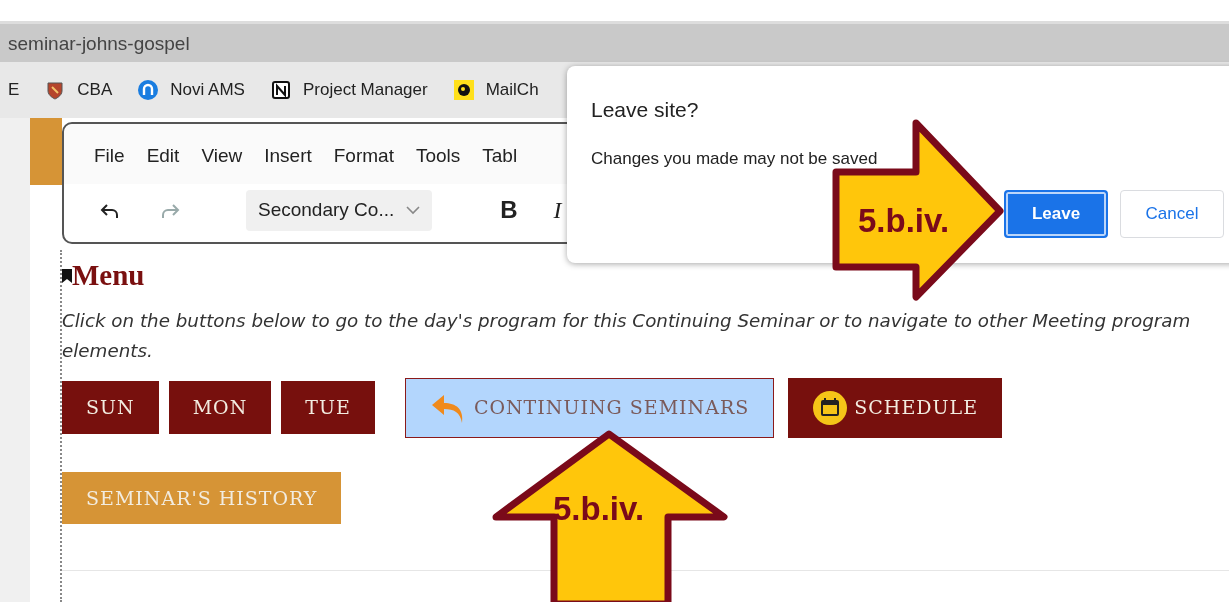 The width and height of the screenshot is (1229, 602). Describe the element at coordinates (163, 163) in the screenshot. I see `menu-item: Edit` at that location.